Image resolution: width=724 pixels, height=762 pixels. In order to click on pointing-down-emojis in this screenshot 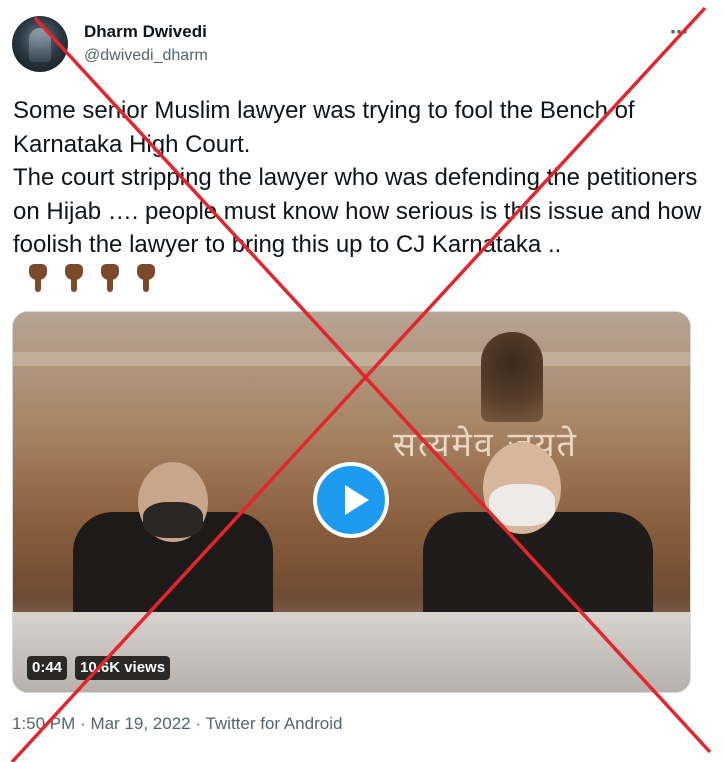, I will do `click(85, 279)`.